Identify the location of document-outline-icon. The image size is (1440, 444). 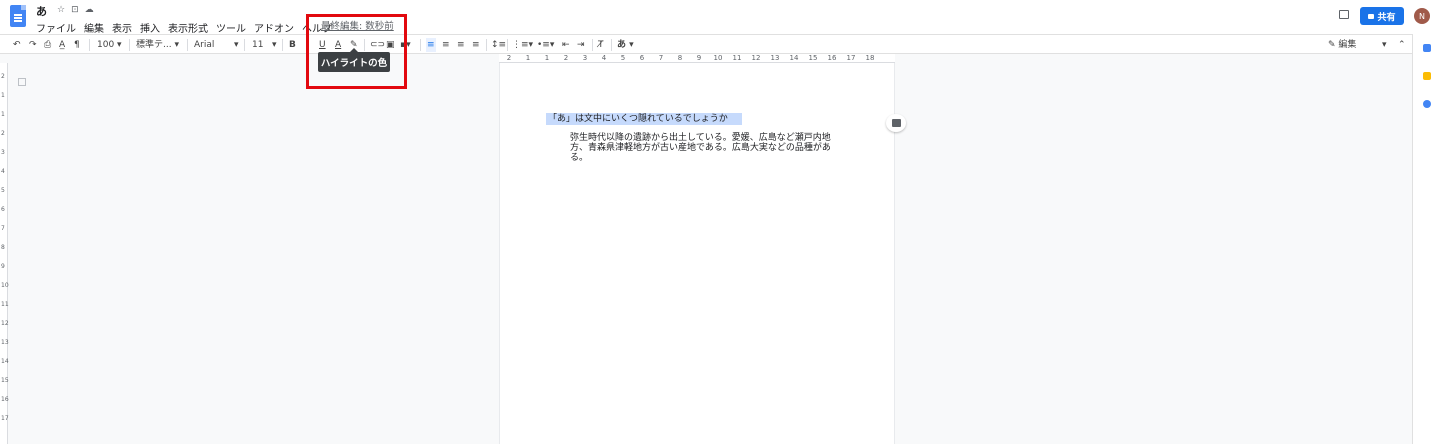
(22, 82).